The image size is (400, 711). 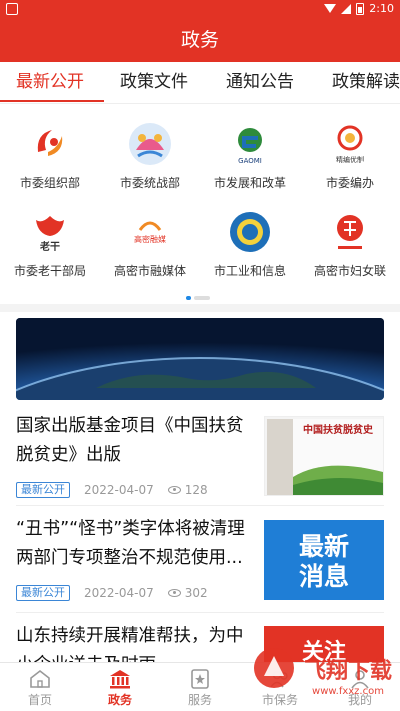 What do you see at coordinates (200, 359) in the screenshot?
I see `banner-image` at bounding box center [200, 359].